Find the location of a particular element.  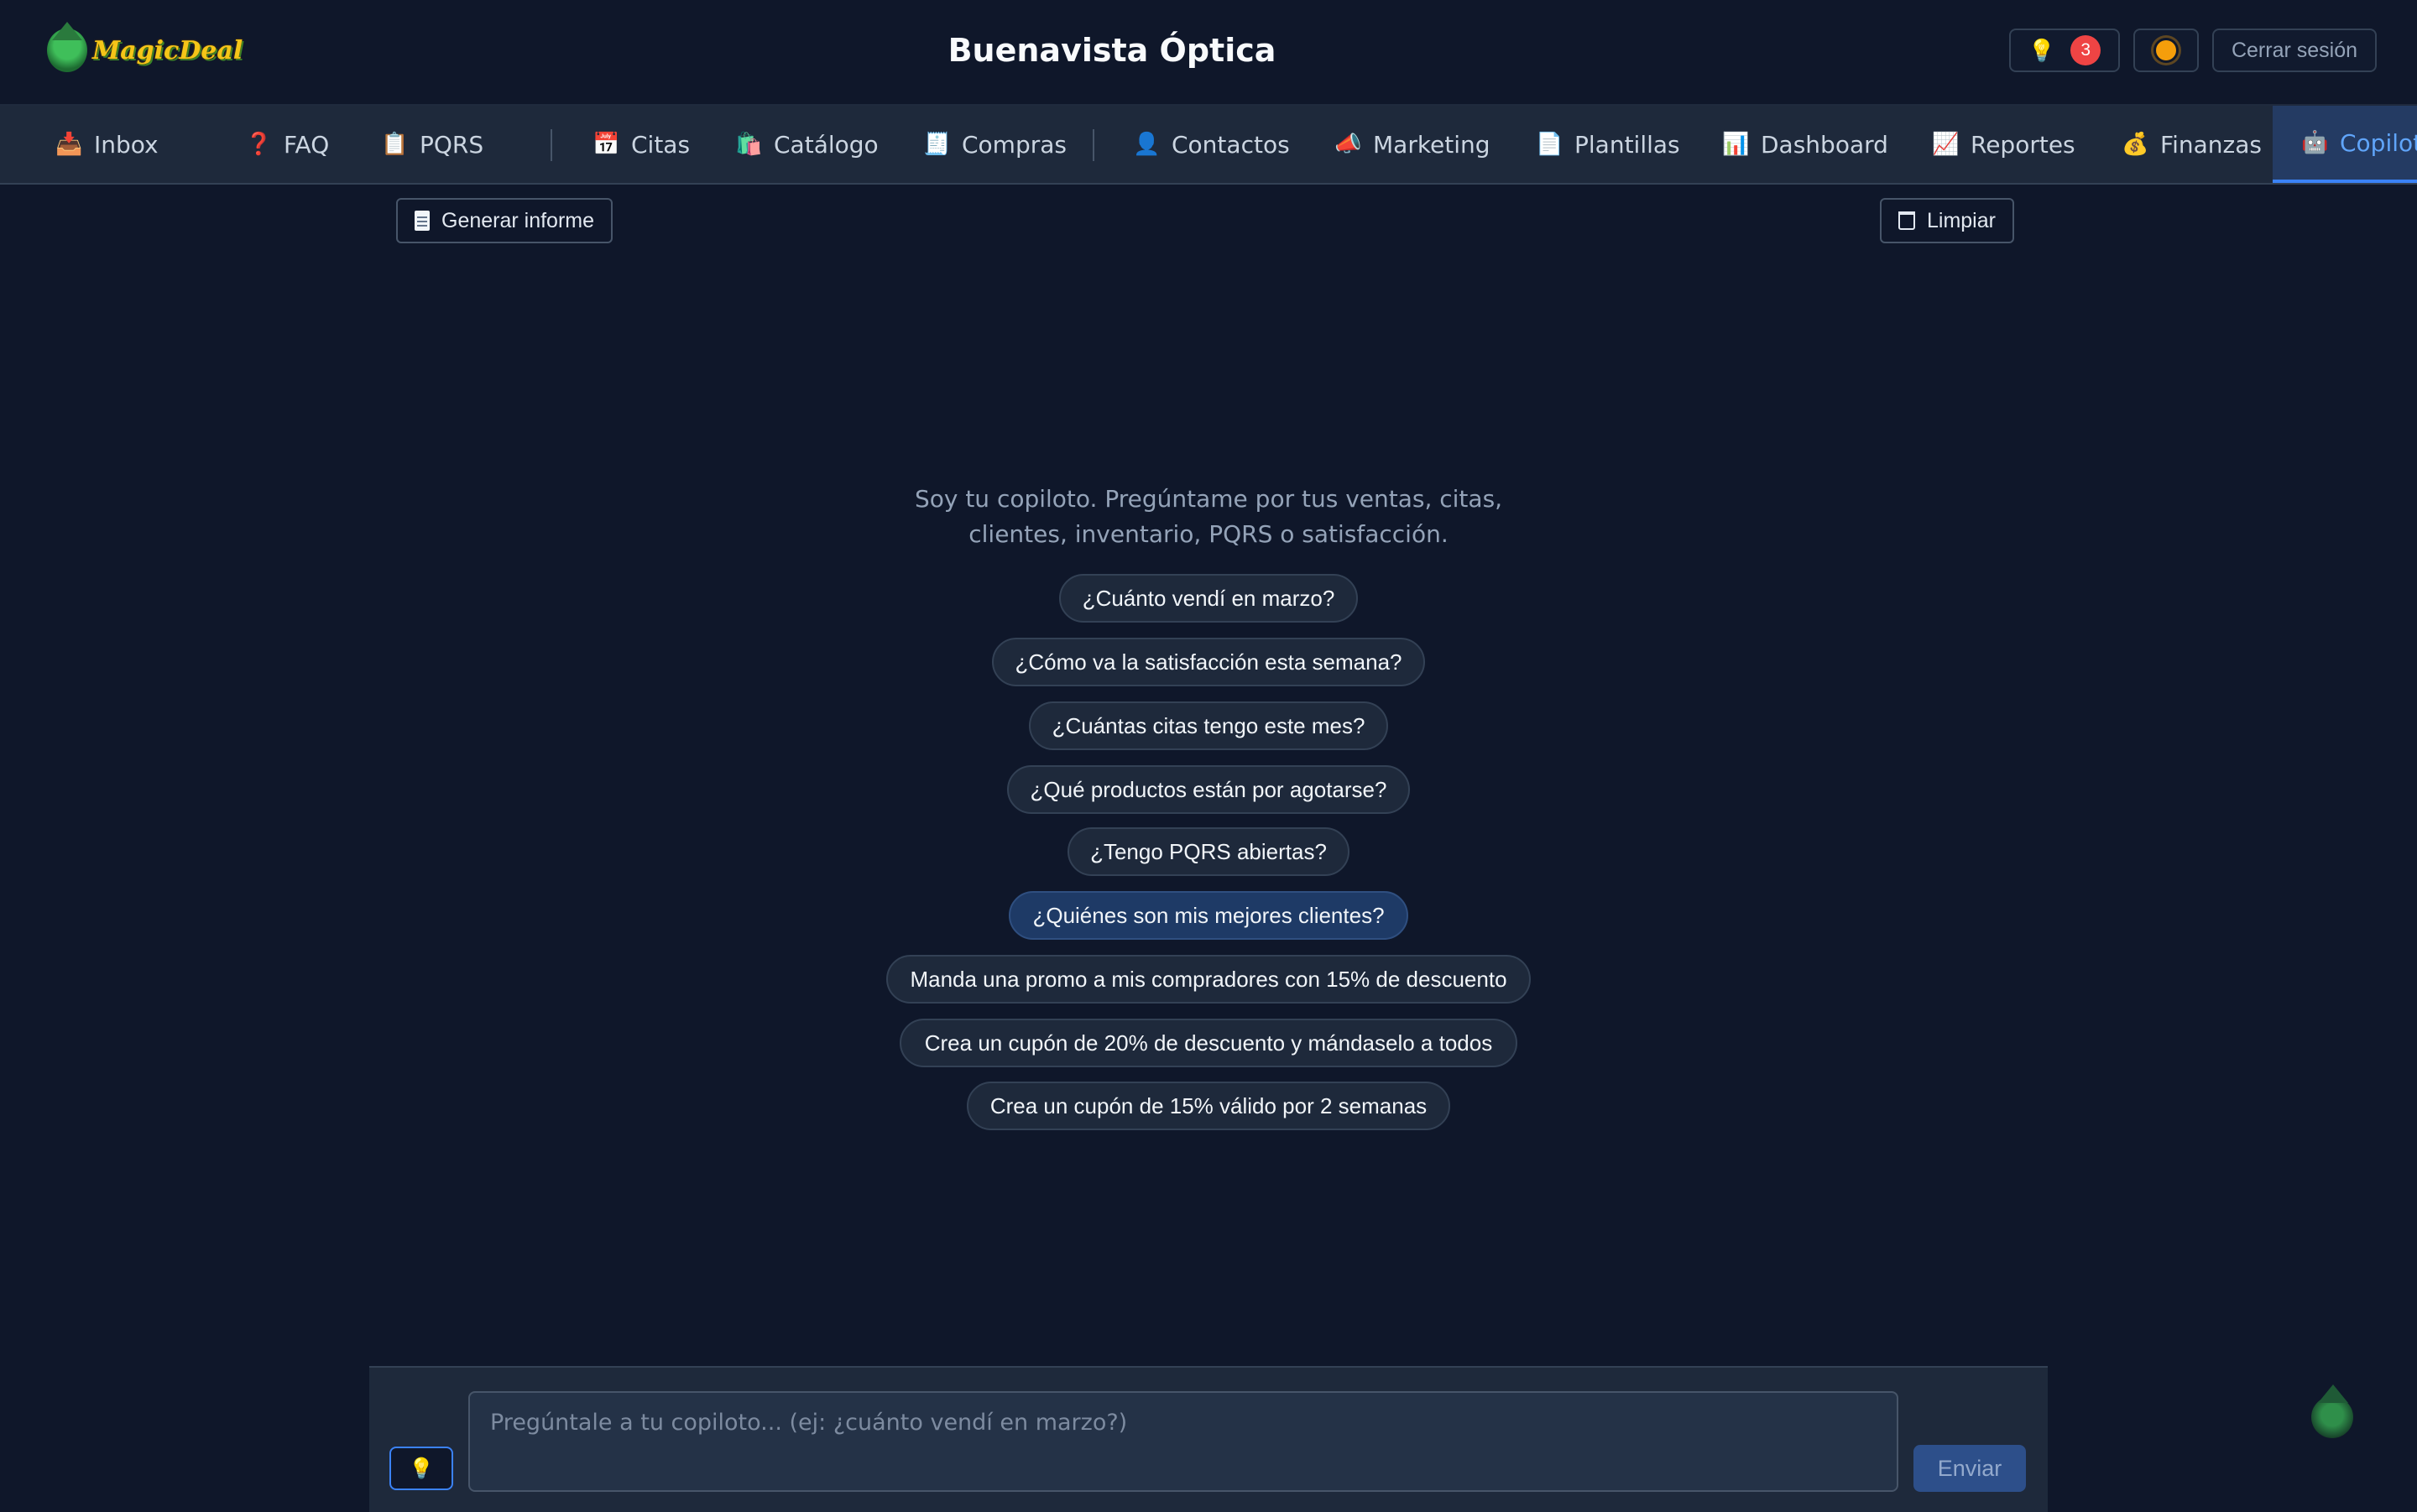

generate-report-label: Generar informe is located at coordinates (518, 220).